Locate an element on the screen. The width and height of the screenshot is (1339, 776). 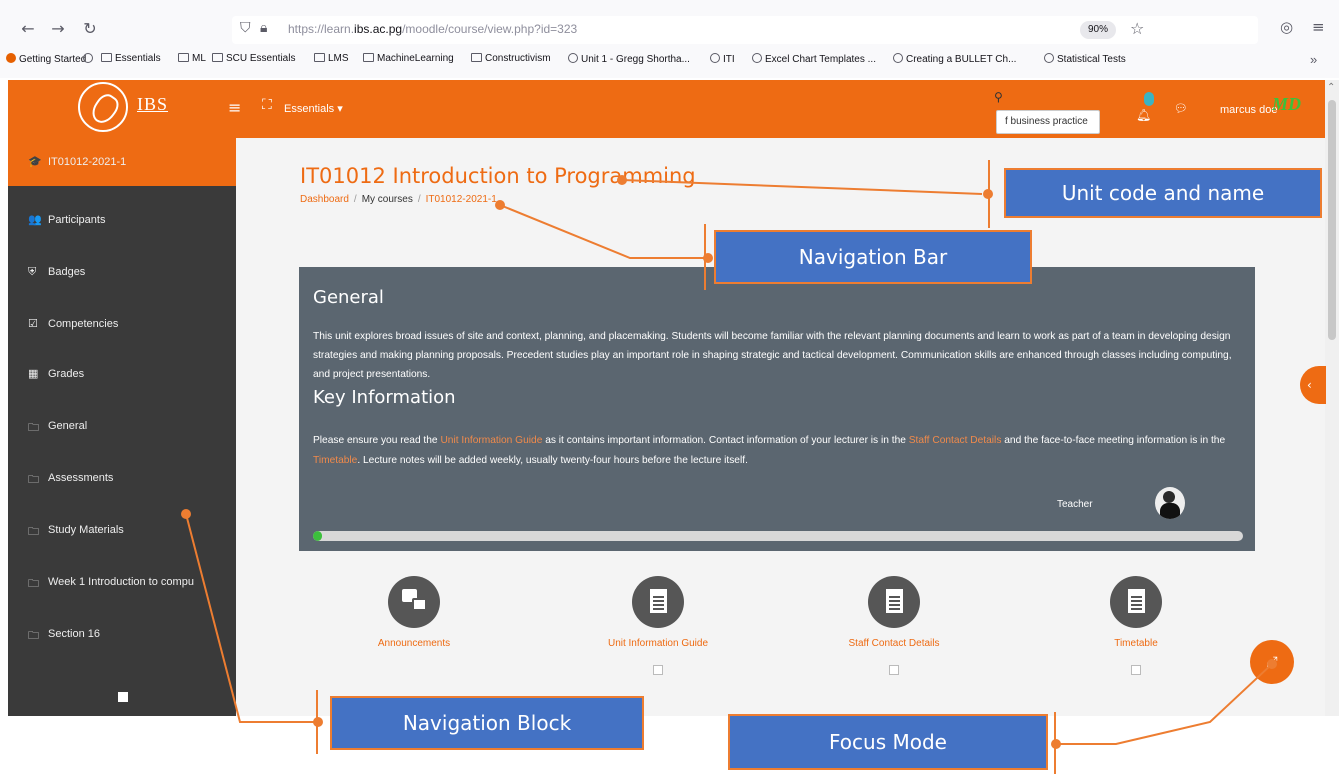
sidebar-item-section-16: 🗀 Section 16 is located at coordinates (122, 634).